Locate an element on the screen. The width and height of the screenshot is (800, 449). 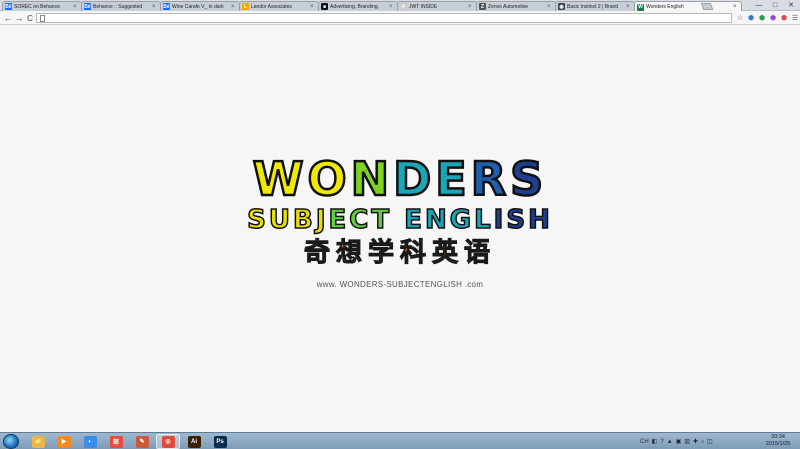
tab: ◉ Basic Instinct 2 | Brand × is located at coordinates (595, 6).